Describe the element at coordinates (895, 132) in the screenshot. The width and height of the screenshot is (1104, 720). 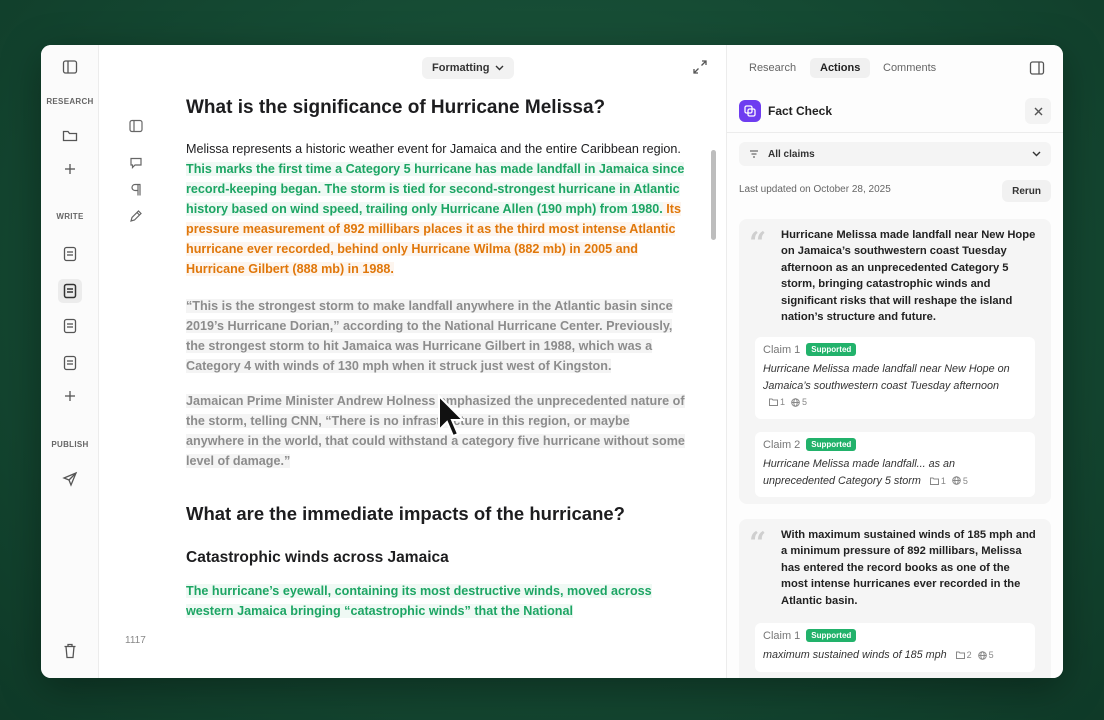
I see `divider` at that location.